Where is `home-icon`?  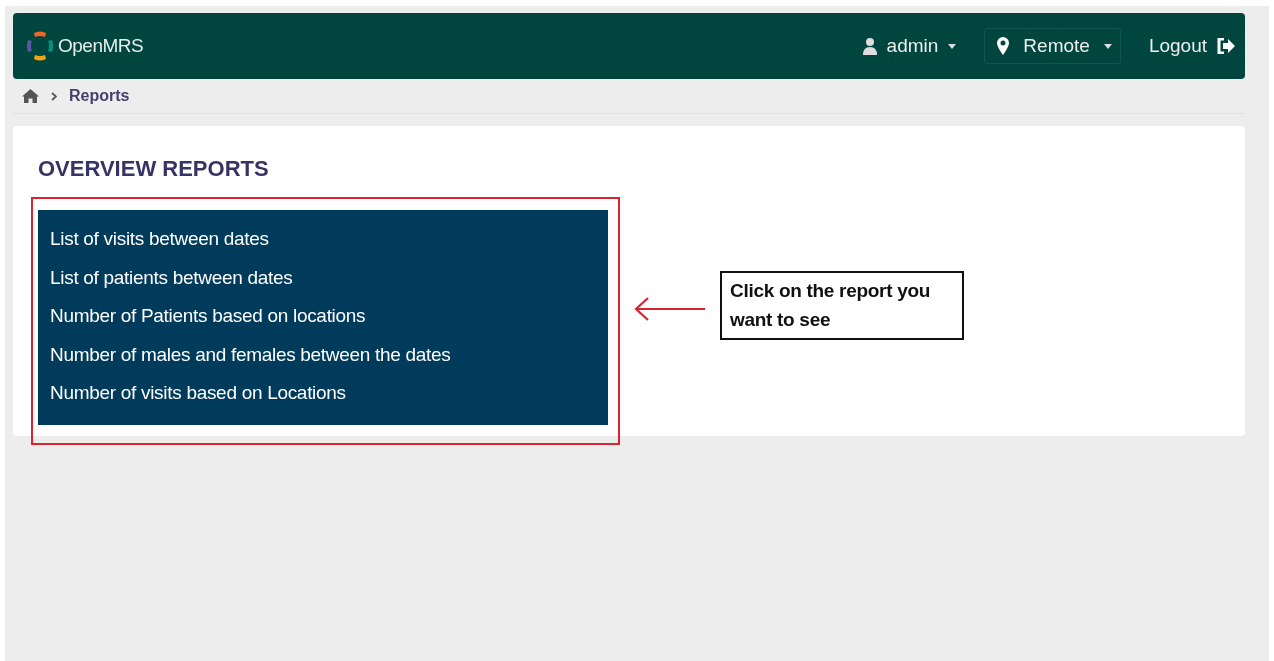 home-icon is located at coordinates (30, 96).